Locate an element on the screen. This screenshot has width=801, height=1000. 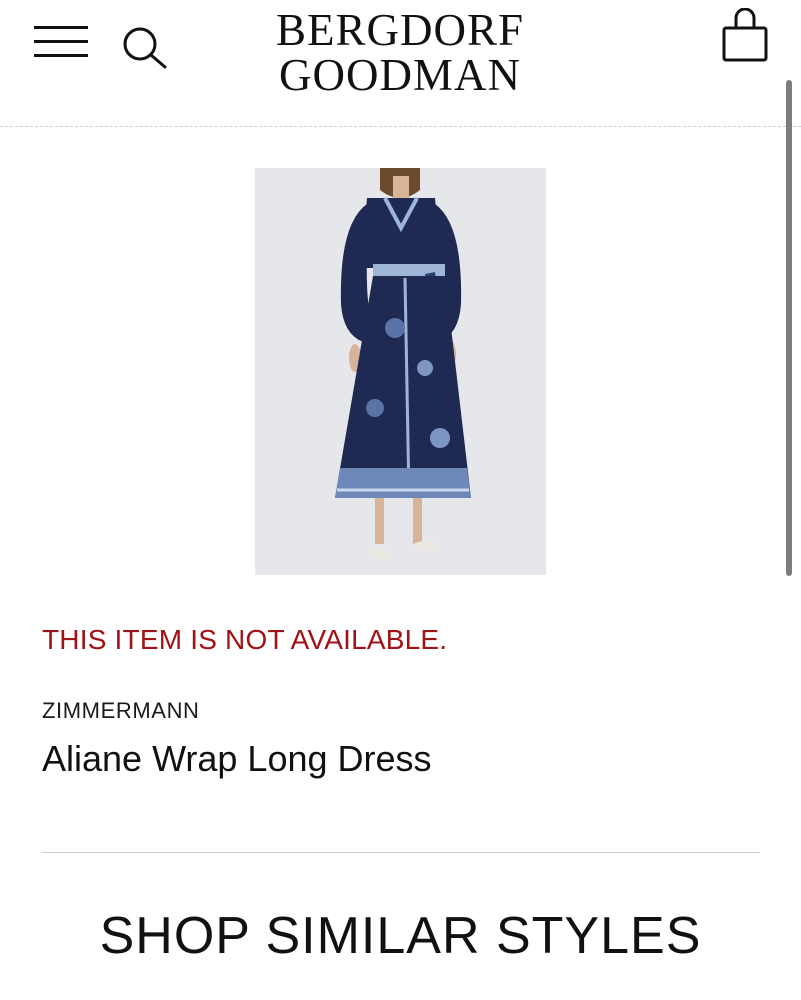
site-logo: BERGDORF GOODMAN is located at coordinates (400, 53).